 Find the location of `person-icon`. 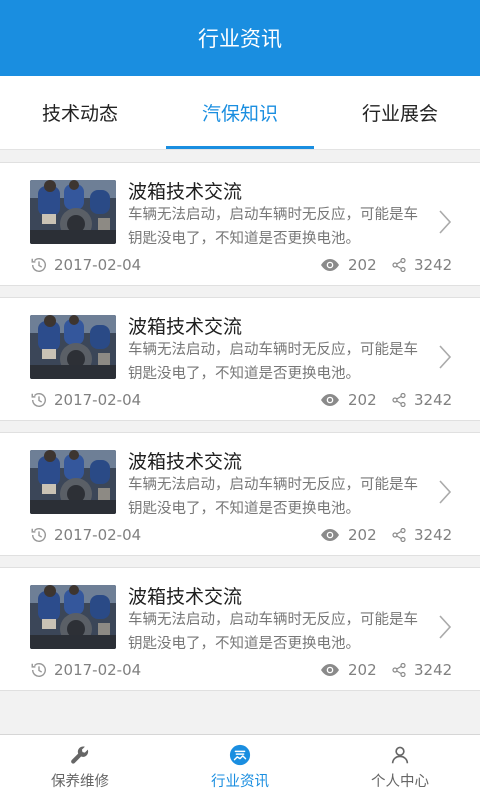

person-icon is located at coordinates (400, 755).